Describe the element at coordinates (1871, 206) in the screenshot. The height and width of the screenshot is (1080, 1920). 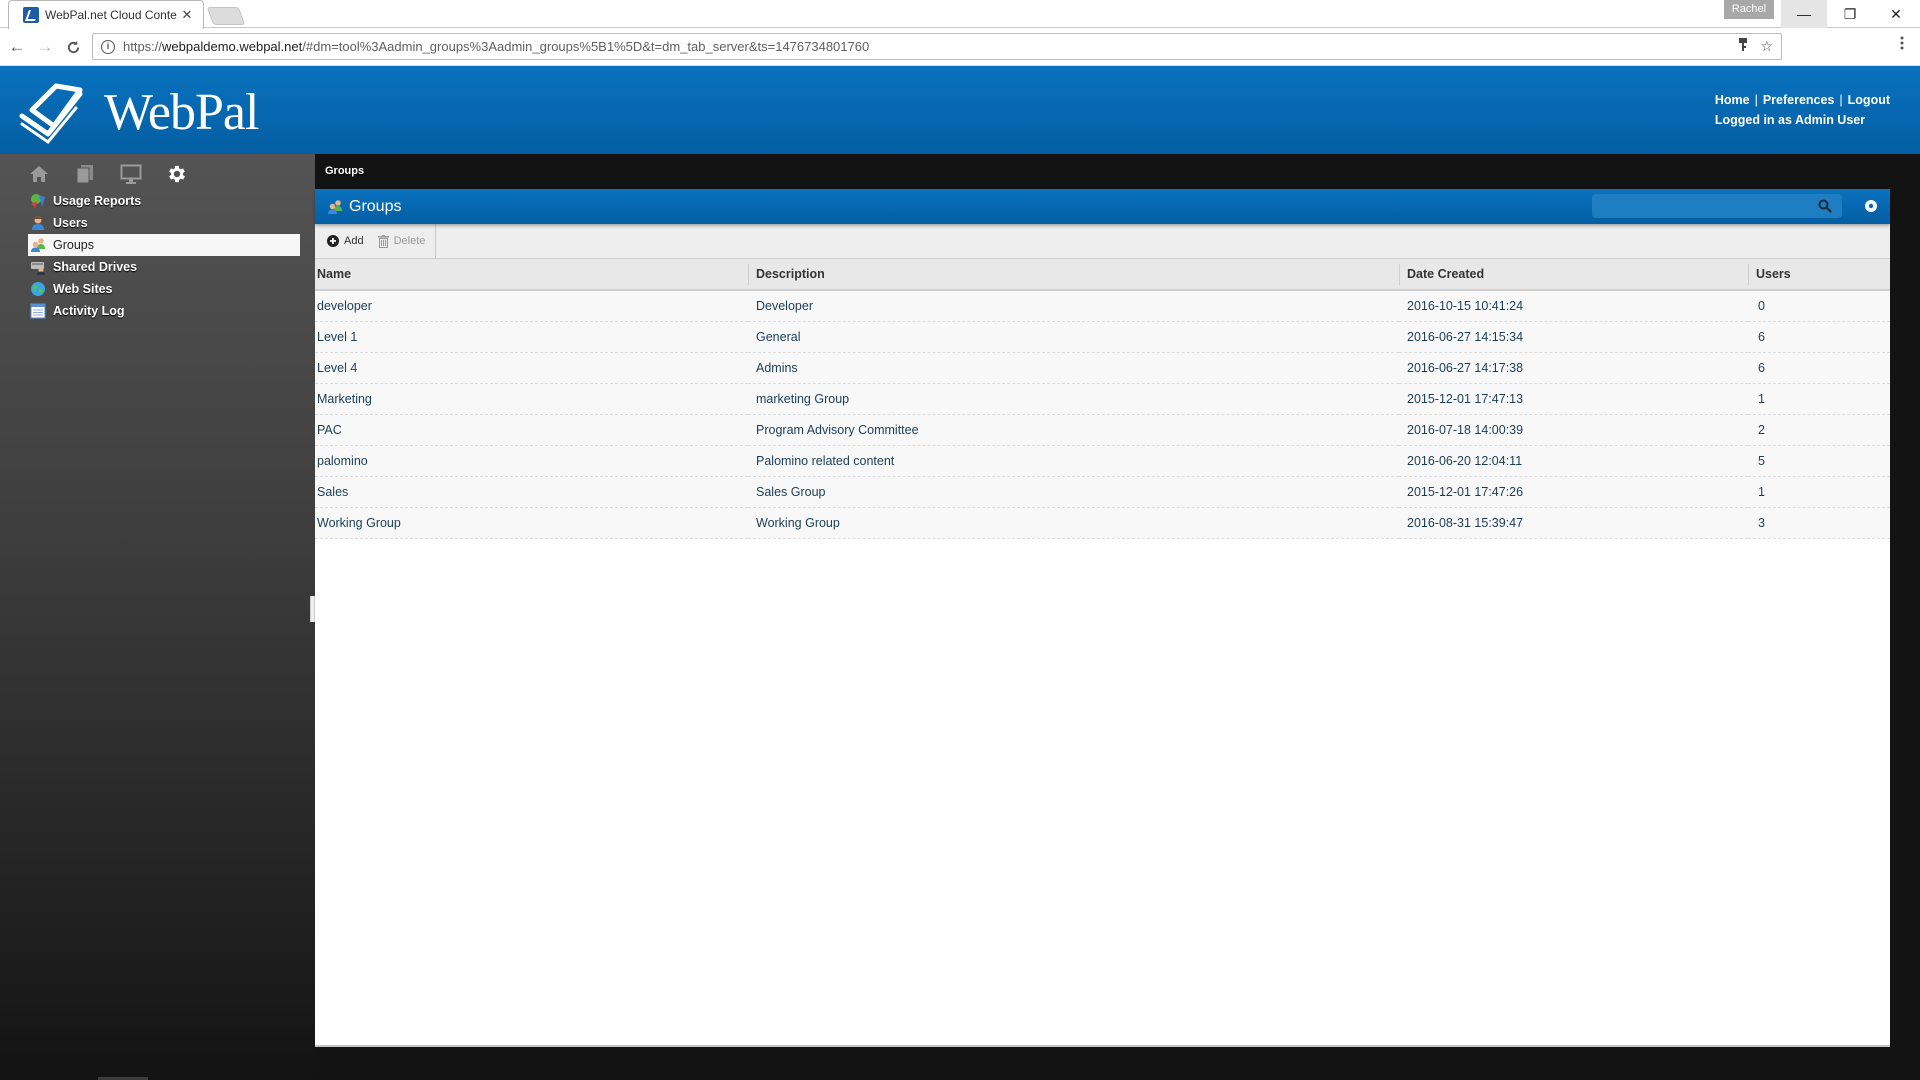
I see `panel-settings-icon` at that location.